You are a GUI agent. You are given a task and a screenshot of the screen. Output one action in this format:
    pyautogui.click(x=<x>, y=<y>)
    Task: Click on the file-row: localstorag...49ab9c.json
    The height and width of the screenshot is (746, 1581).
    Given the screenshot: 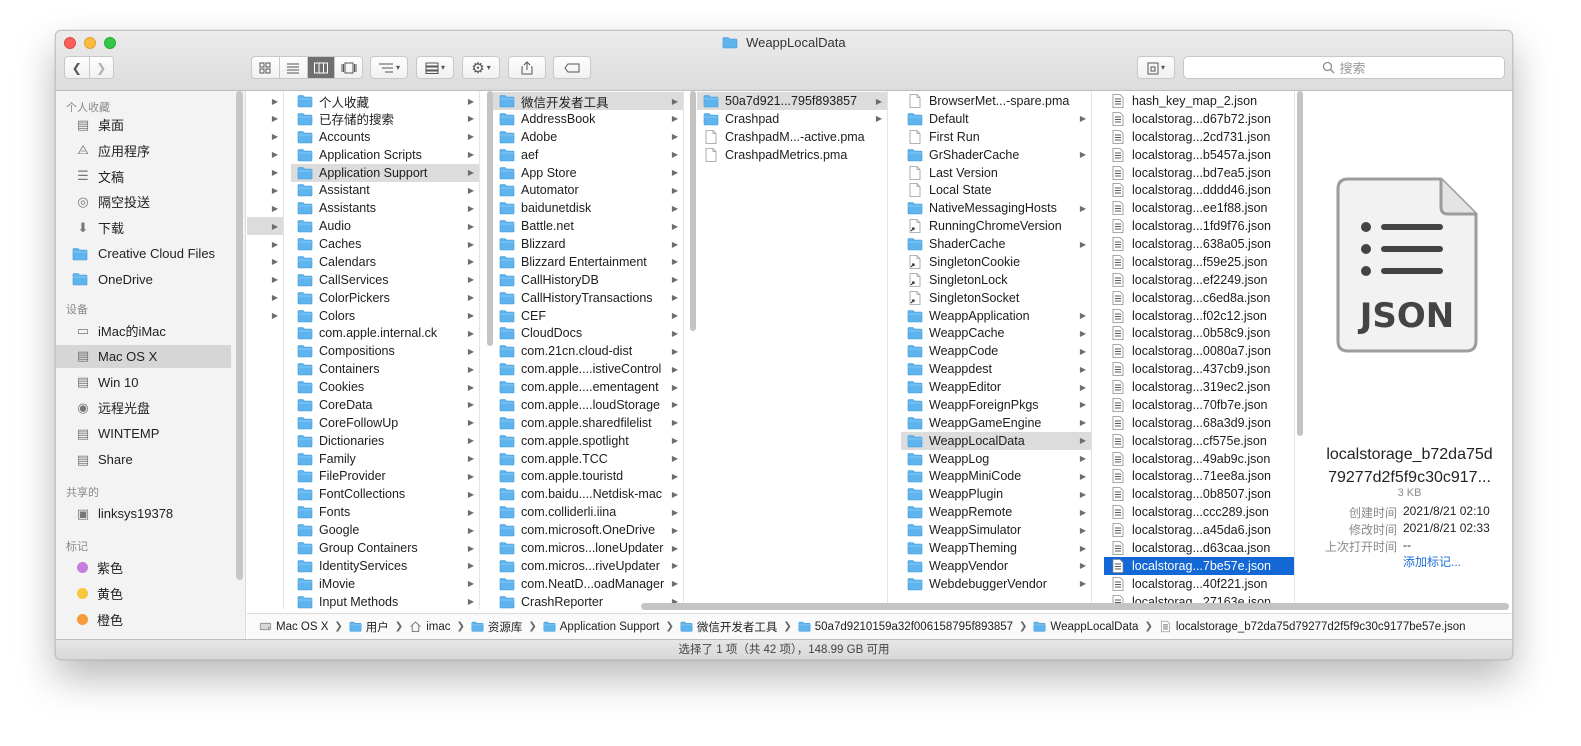 What is the action you would take?
    pyautogui.click(x=1199, y=459)
    